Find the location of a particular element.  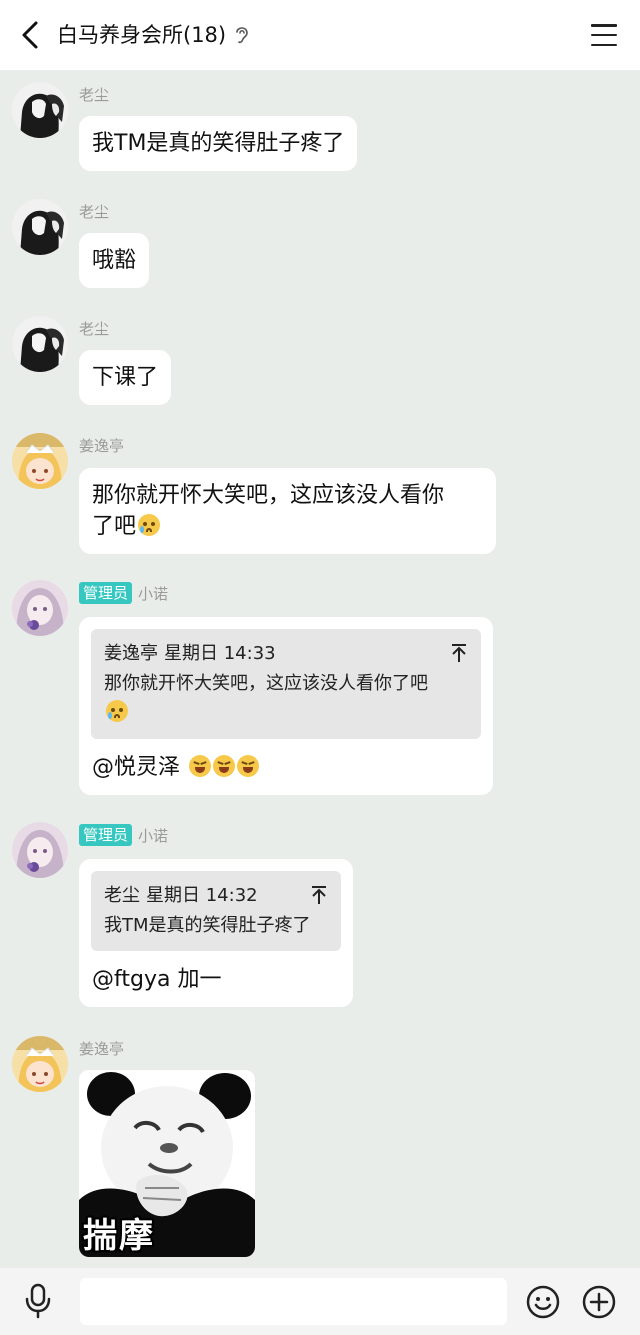

back-arrow-icon is located at coordinates (30, 35).